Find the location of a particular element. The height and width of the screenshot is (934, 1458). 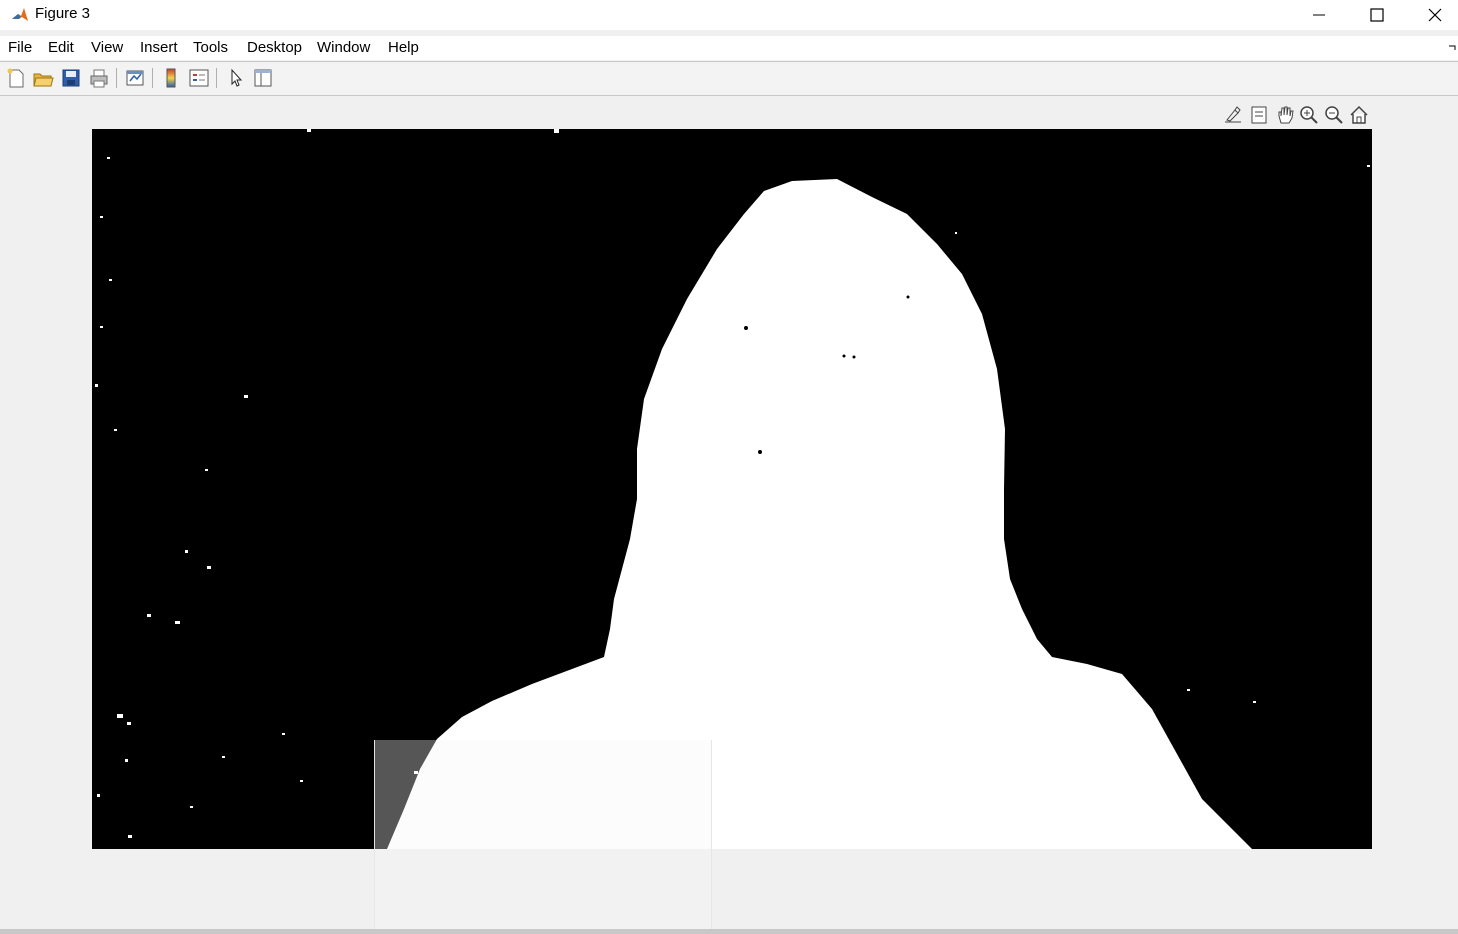

data-tip-icon is located at coordinates (1259, 115).